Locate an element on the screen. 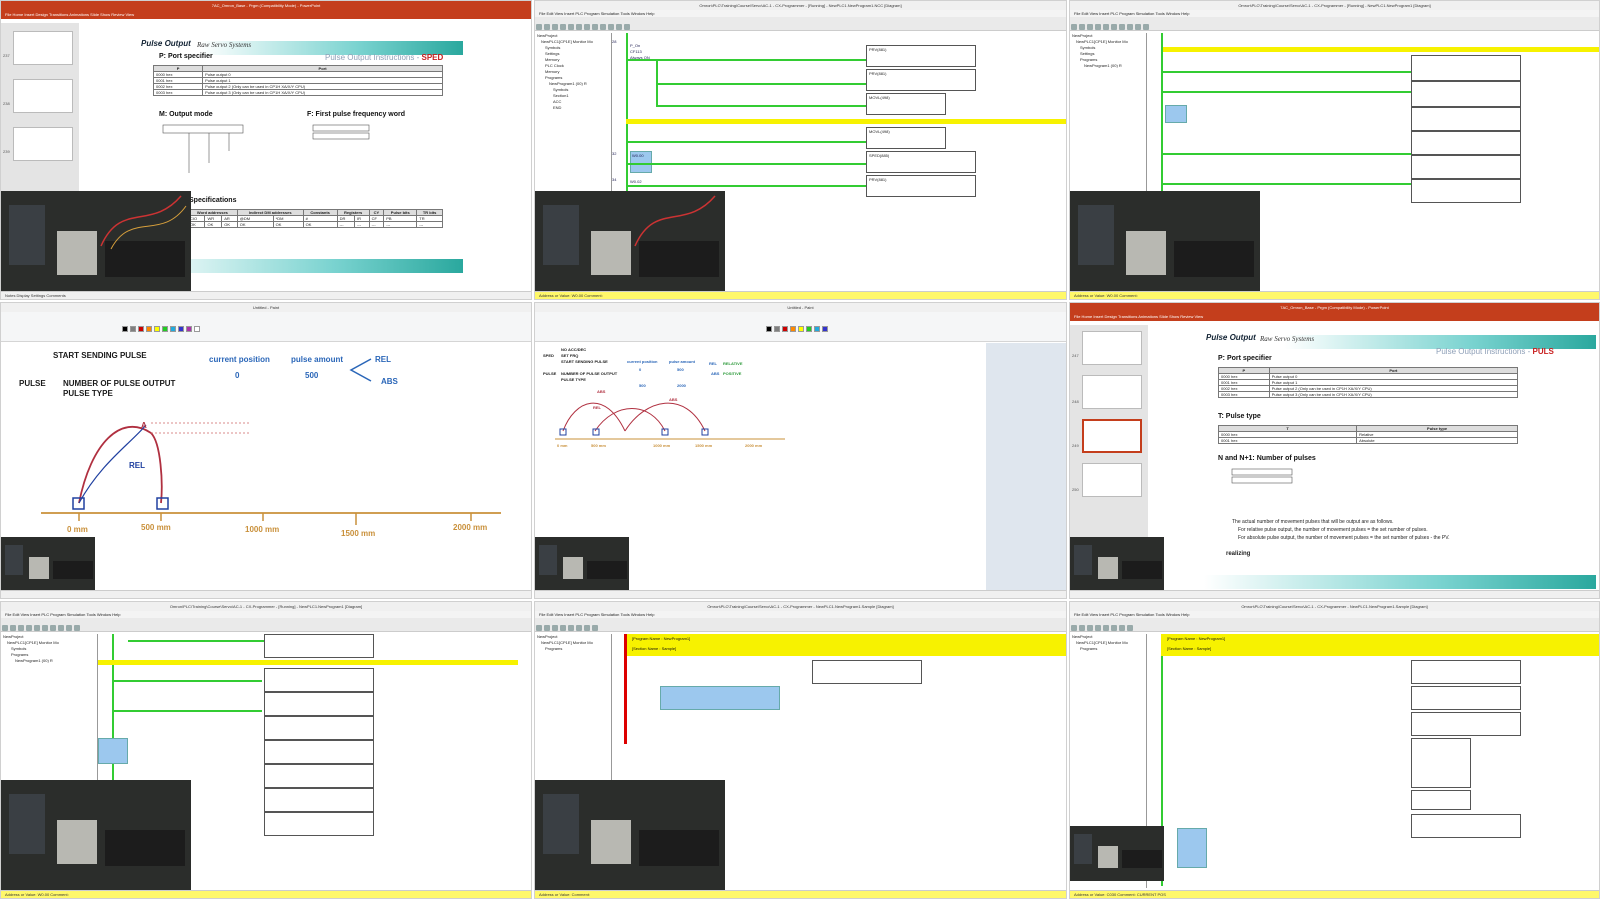 This screenshot has height=899, width=1600. contact-label: P_On is located at coordinates (635, 45).